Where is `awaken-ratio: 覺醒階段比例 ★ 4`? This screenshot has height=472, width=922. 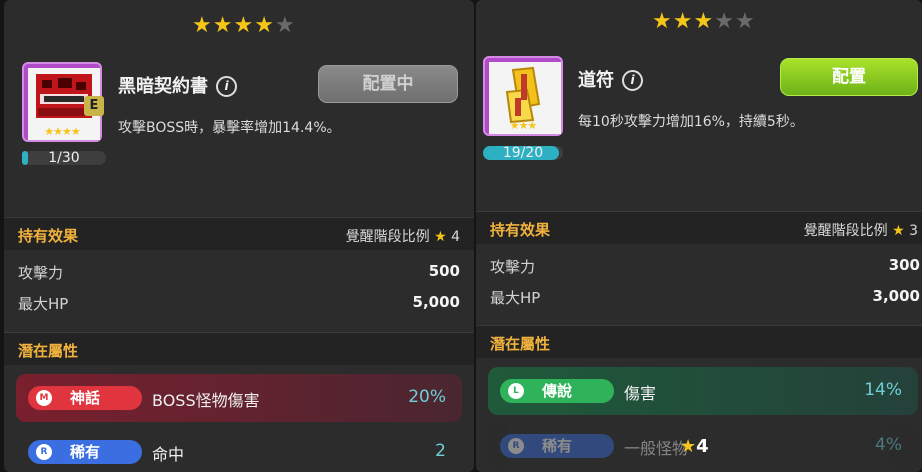
awaken-ratio: 覺醒階段比例 ★ 4 is located at coordinates (402, 237).